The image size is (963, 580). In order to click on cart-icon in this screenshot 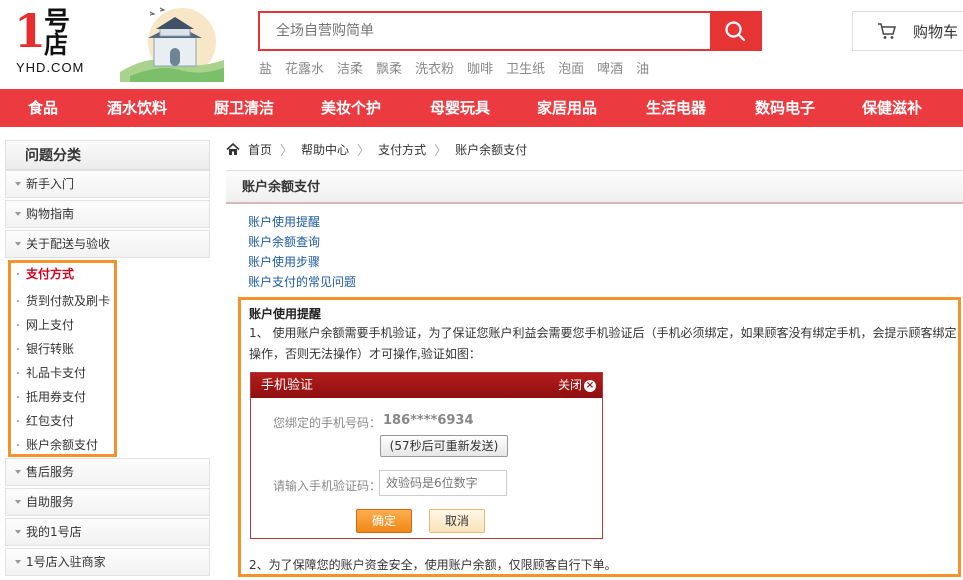, I will do `click(887, 31)`.